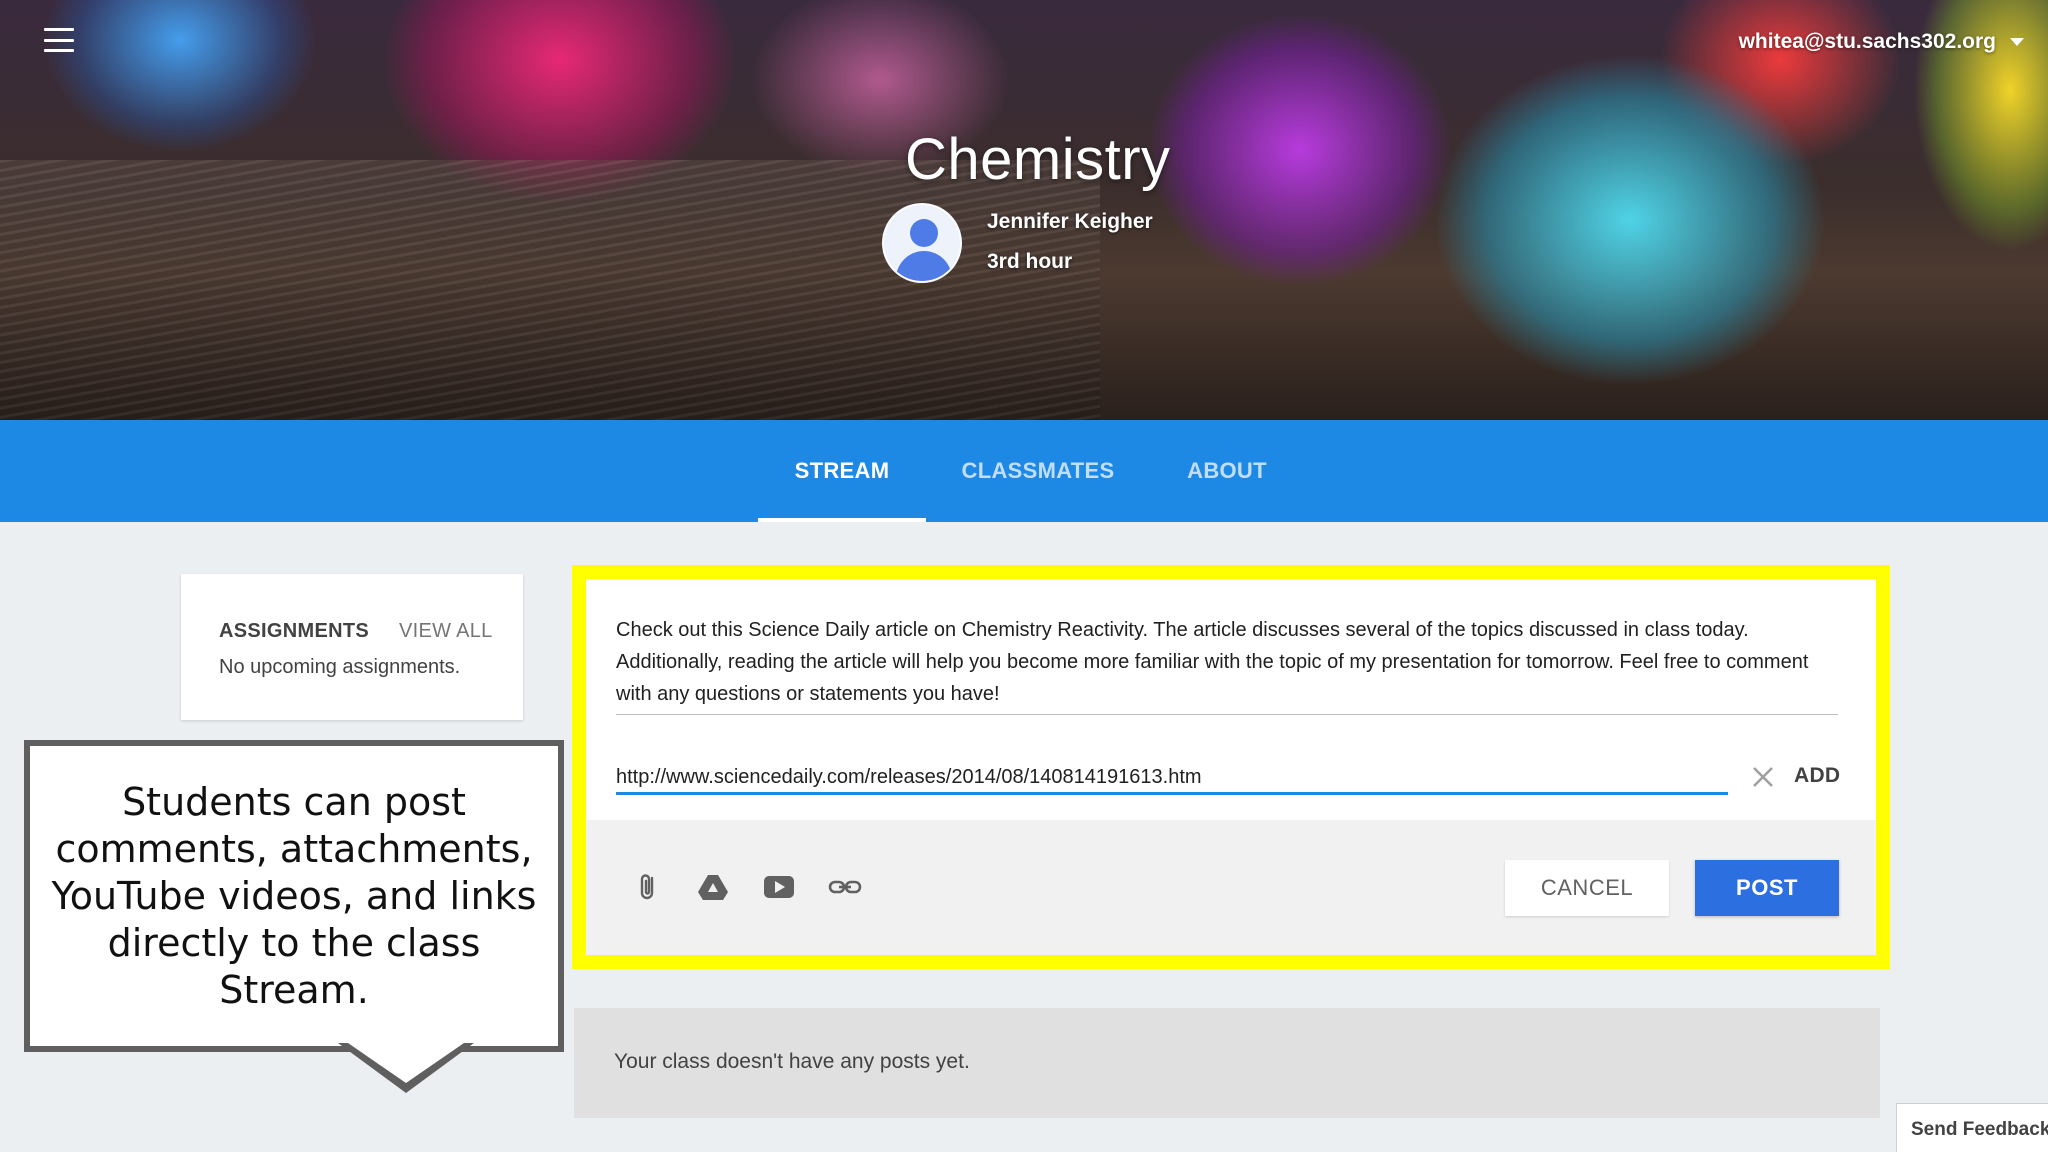 This screenshot has width=2048, height=1152. What do you see at coordinates (1172, 777) in the screenshot?
I see `link-url-input` at bounding box center [1172, 777].